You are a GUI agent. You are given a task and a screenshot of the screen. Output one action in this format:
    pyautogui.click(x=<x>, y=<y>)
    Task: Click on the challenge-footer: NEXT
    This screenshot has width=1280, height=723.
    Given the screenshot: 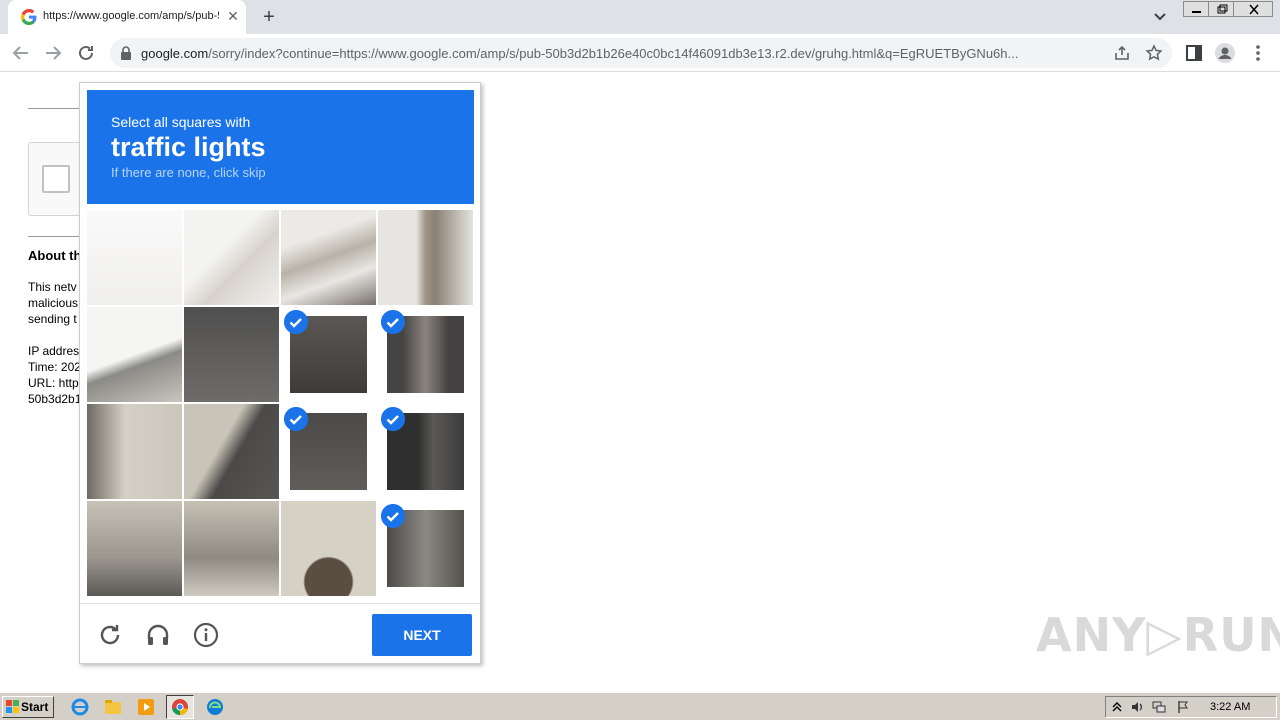 What is the action you would take?
    pyautogui.click(x=280, y=633)
    